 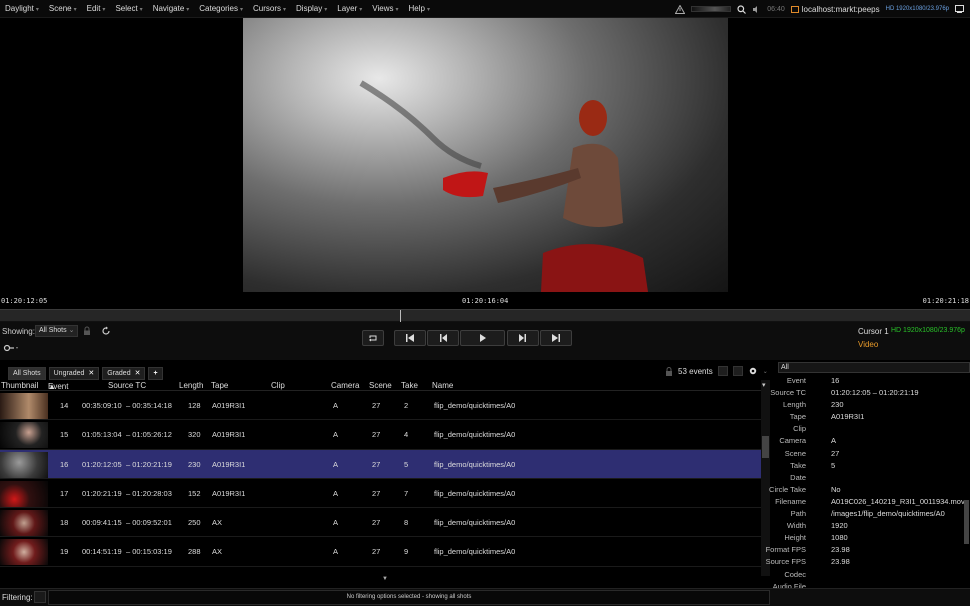 What do you see at coordinates (22, 8) in the screenshot?
I see `menu-daylight: Daylight ▾` at bounding box center [22, 8].